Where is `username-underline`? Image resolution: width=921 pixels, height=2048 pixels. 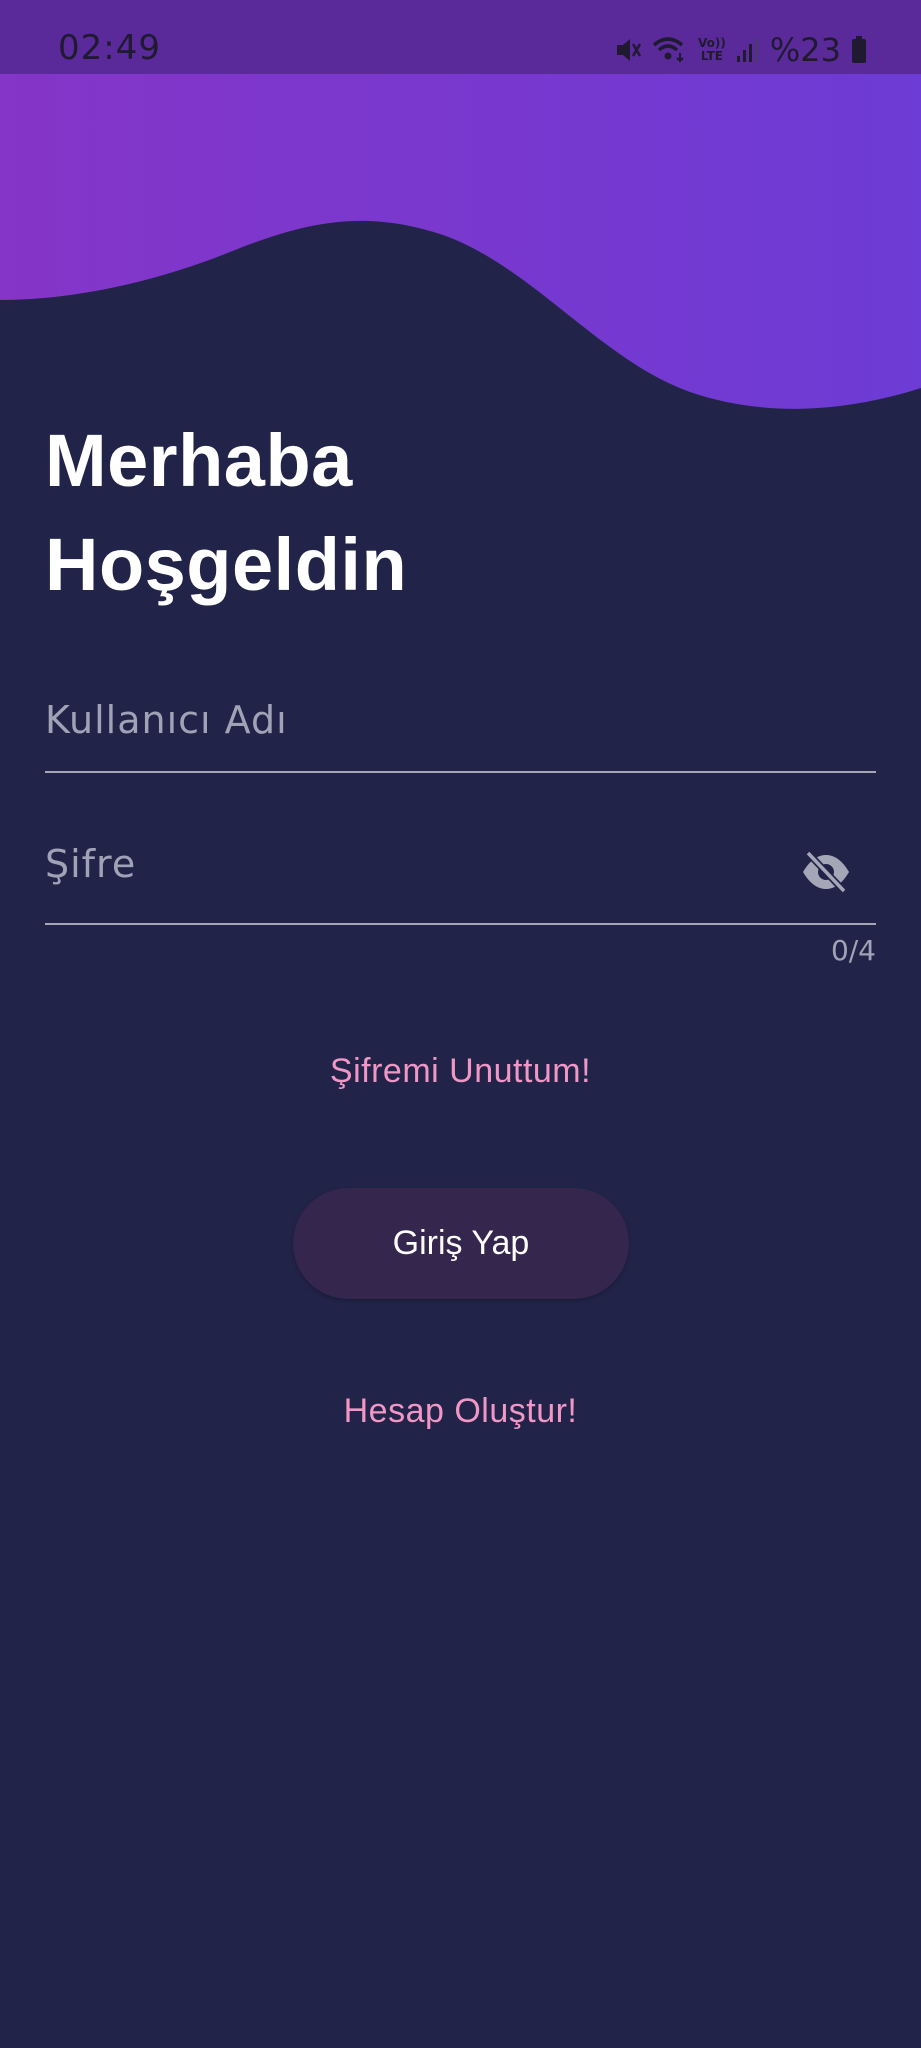
username-underline is located at coordinates (460, 772).